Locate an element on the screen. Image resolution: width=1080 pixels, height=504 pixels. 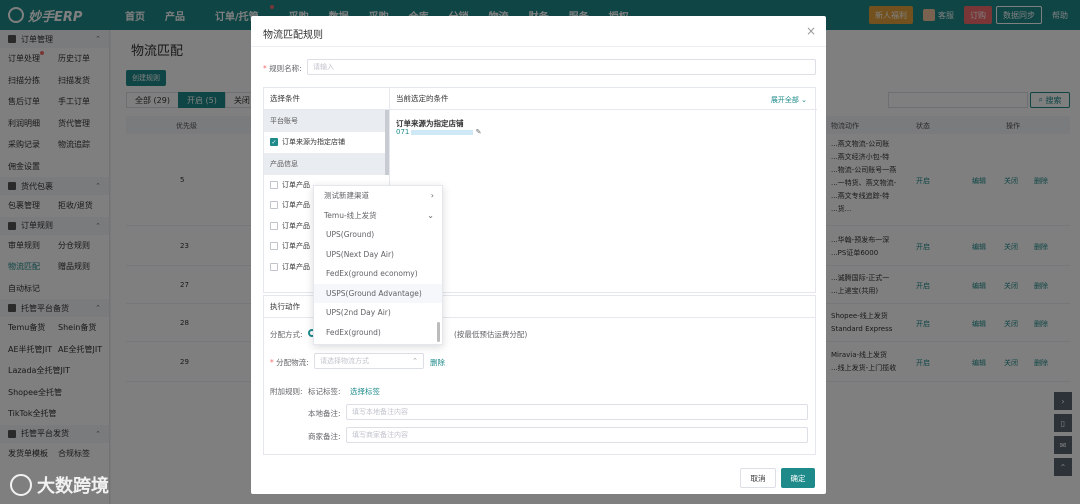
dropdown-option: FedEx(ground economy) is located at coordinates (378, 274).